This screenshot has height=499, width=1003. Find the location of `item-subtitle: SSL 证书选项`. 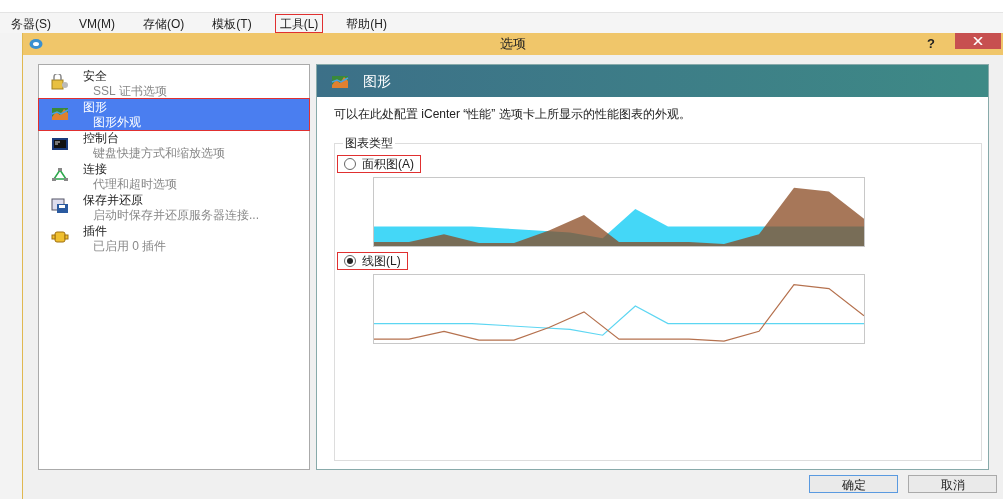

item-subtitle: SSL 证书选项 is located at coordinates (129, 91).